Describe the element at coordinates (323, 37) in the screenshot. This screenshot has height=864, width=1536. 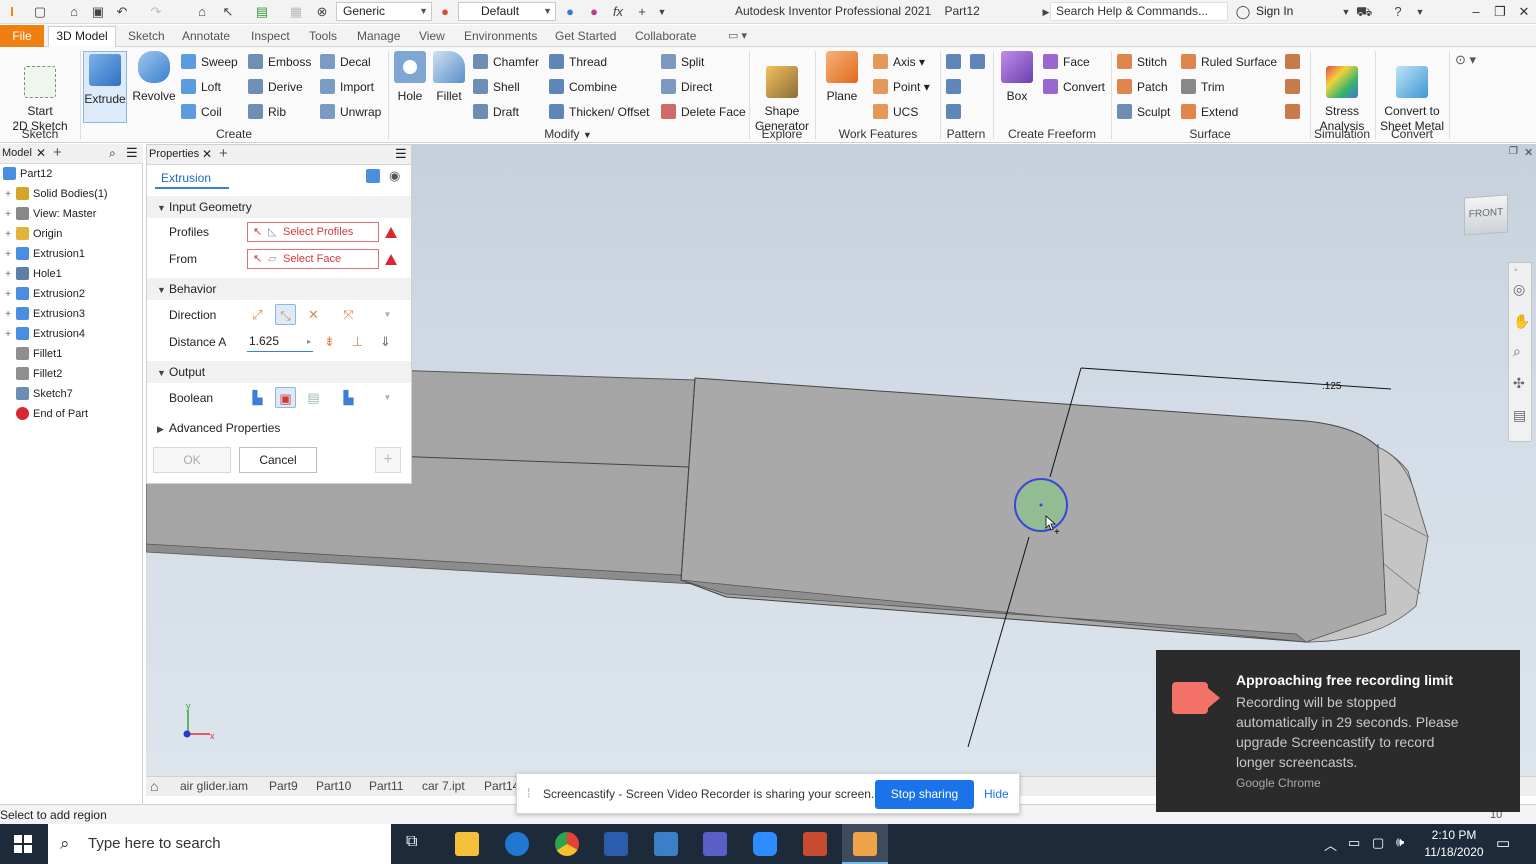
I see `tab-tools: Tools` at that location.